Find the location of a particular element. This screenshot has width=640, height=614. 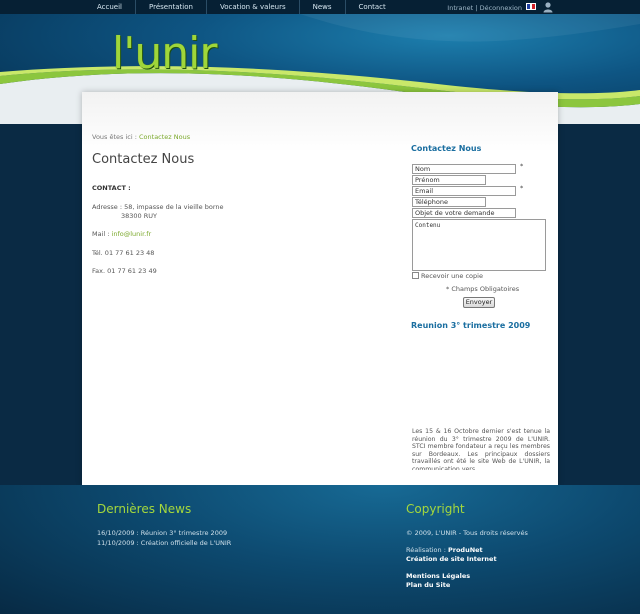

email-required-mark: * is located at coordinates (522, 188).